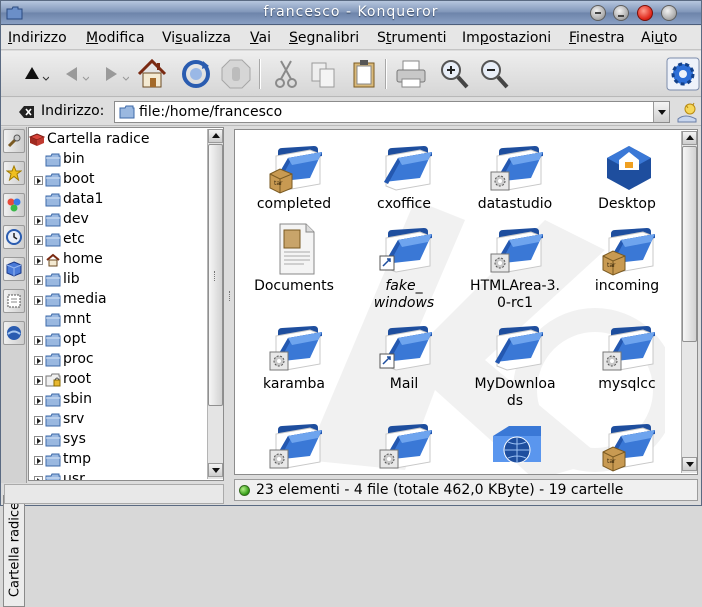 This screenshot has width=702, height=607. I want to click on location-input: file:/home/francesco, so click(392, 112).